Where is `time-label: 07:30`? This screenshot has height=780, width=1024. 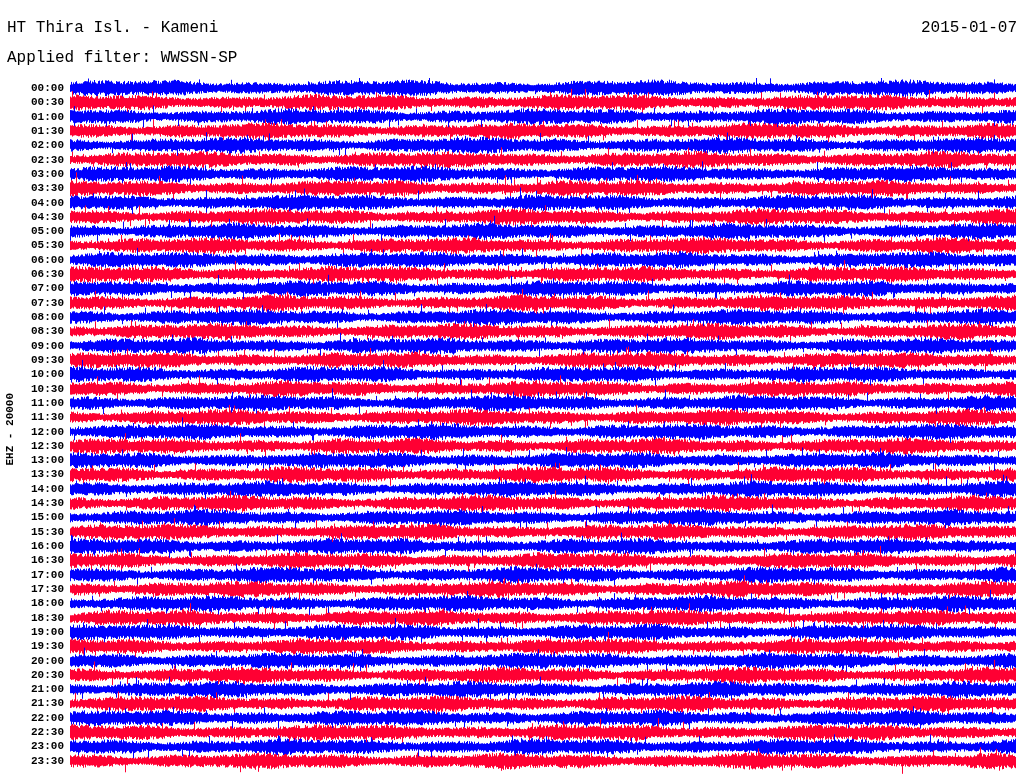 time-label: 07:30 is located at coordinates (47, 302).